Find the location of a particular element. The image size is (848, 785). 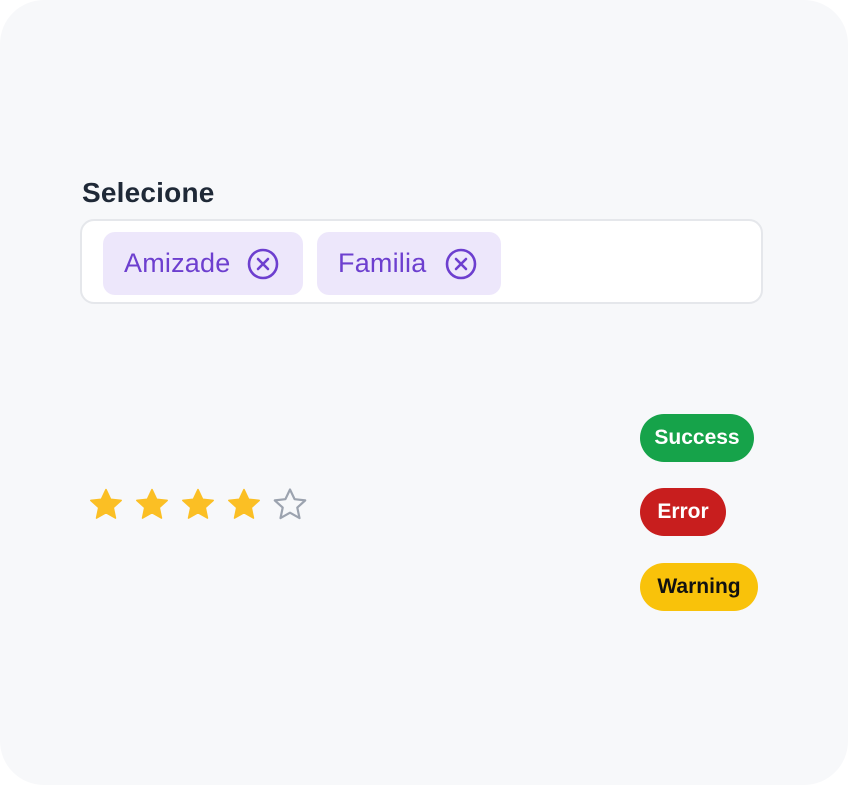

warning-badge: Warning is located at coordinates (699, 587).